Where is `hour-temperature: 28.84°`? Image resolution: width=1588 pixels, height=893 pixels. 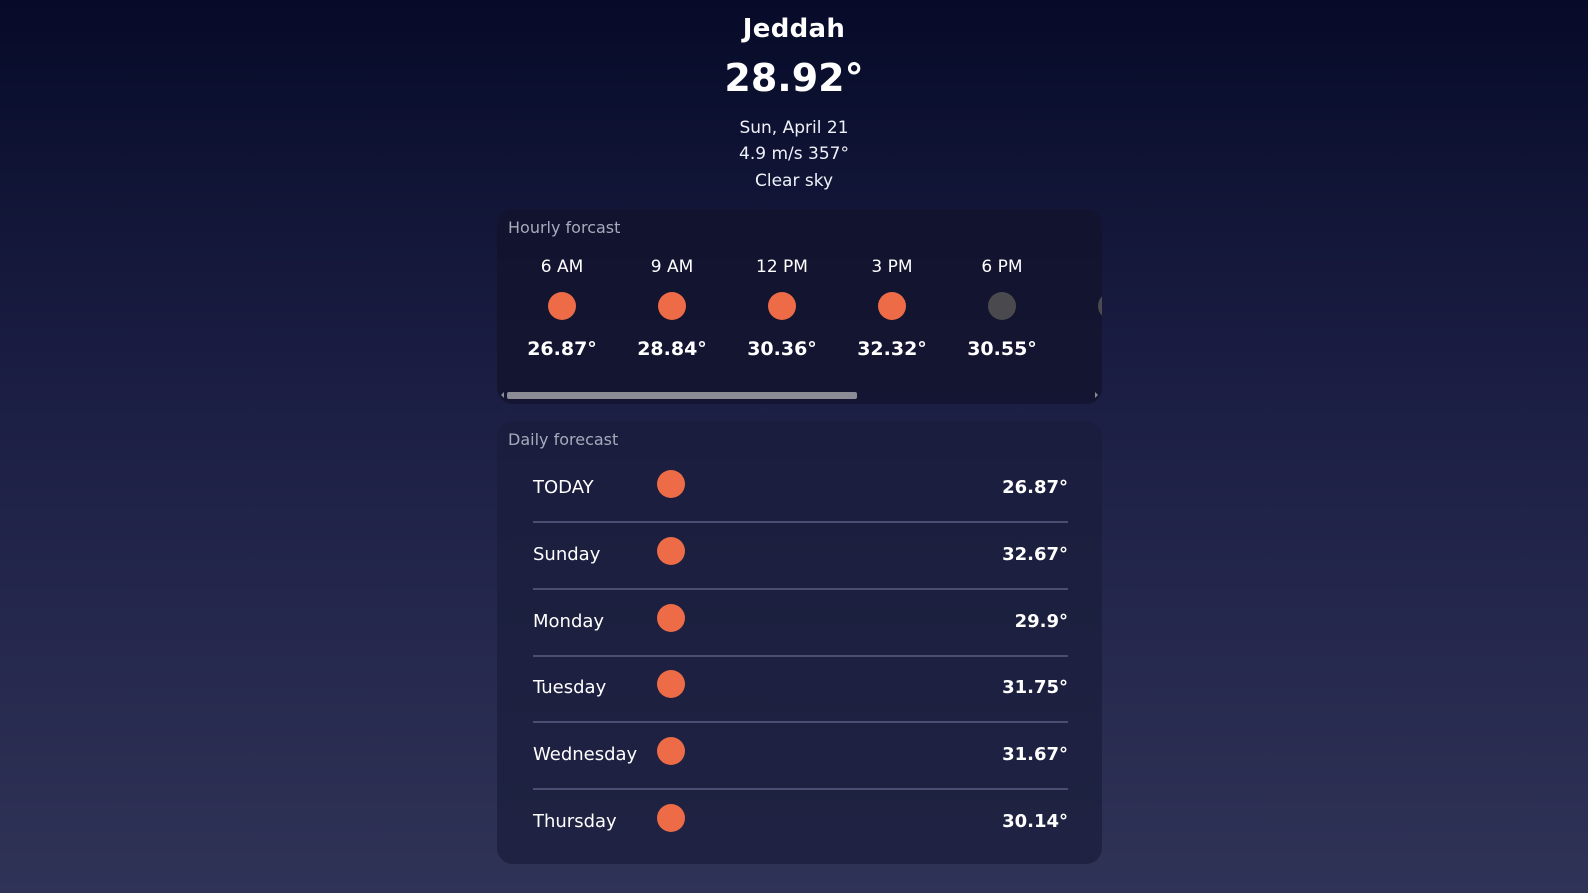 hour-temperature: 28.84° is located at coordinates (672, 349).